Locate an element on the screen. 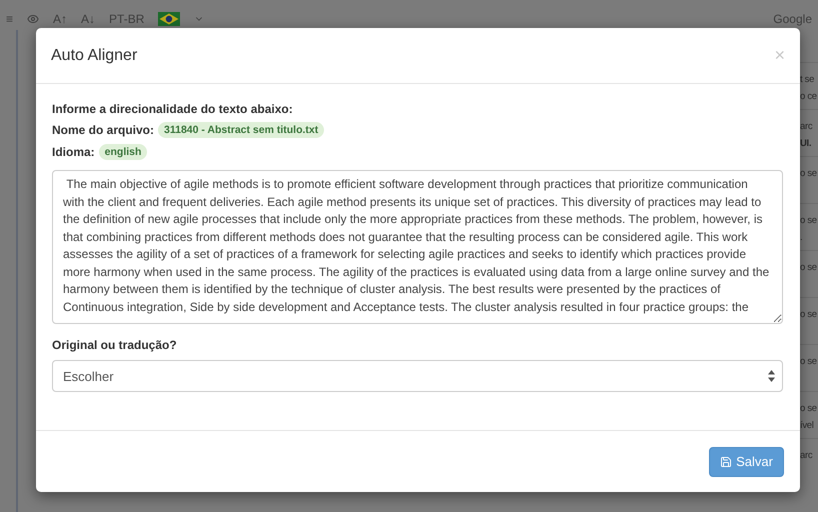  direction-select: Escolher is located at coordinates (417, 376).